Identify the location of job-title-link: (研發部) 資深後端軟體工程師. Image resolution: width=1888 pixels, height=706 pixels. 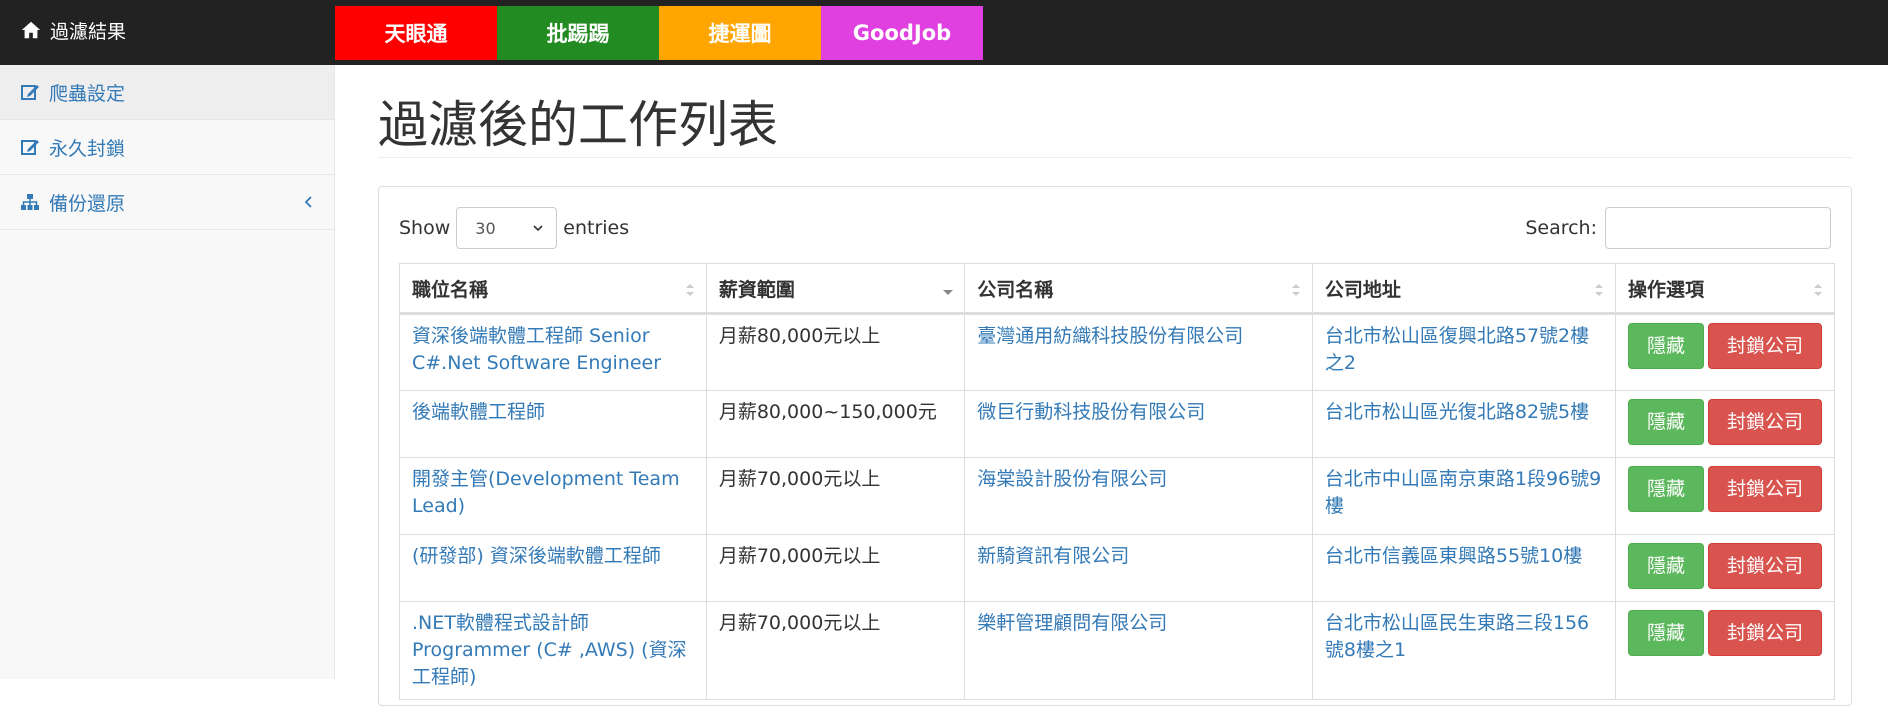
(536, 556).